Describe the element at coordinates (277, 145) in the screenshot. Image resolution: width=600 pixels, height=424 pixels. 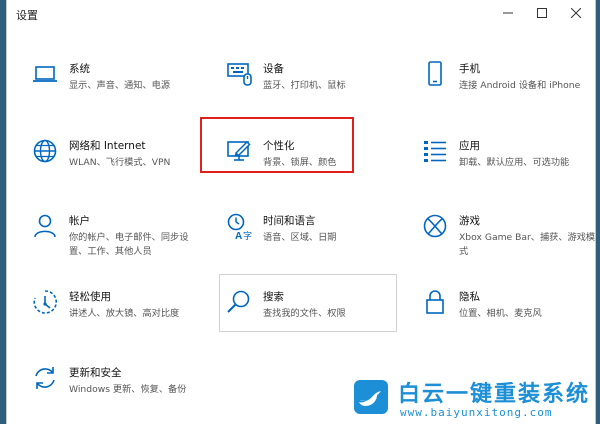
I see `personalization-highlight-frame` at that location.